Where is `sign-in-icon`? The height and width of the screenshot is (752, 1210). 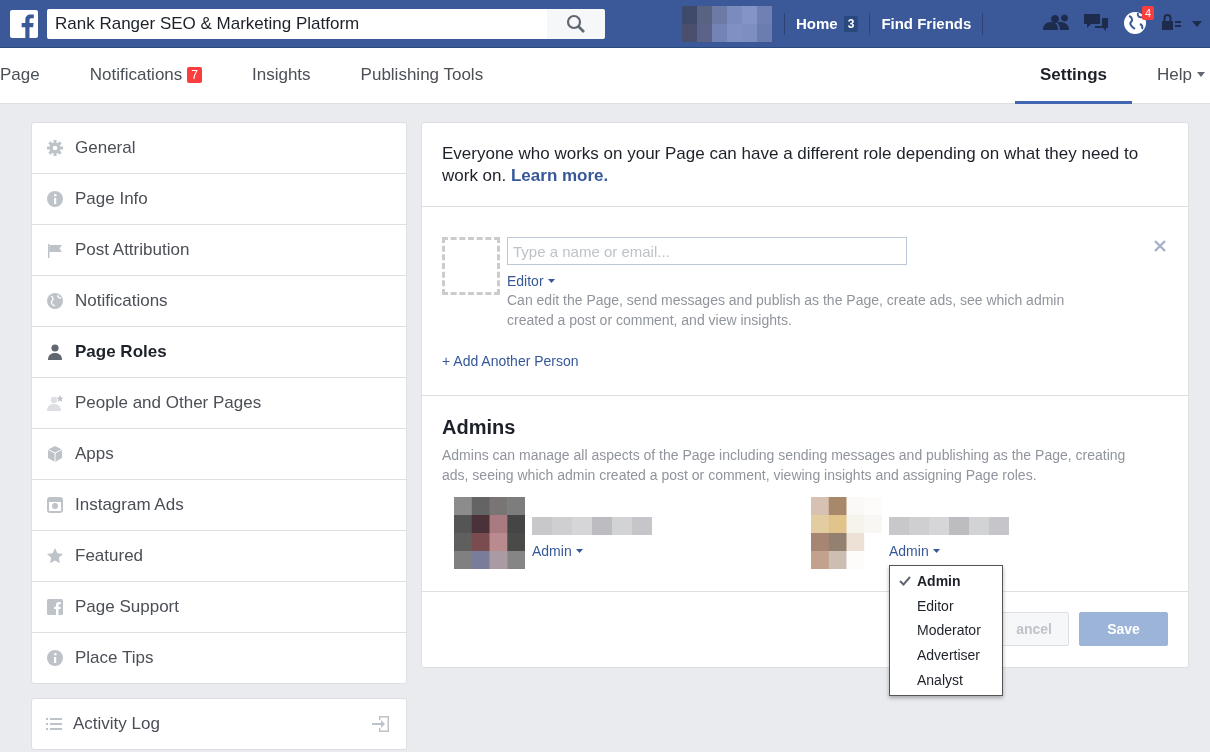 sign-in-icon is located at coordinates (381, 724).